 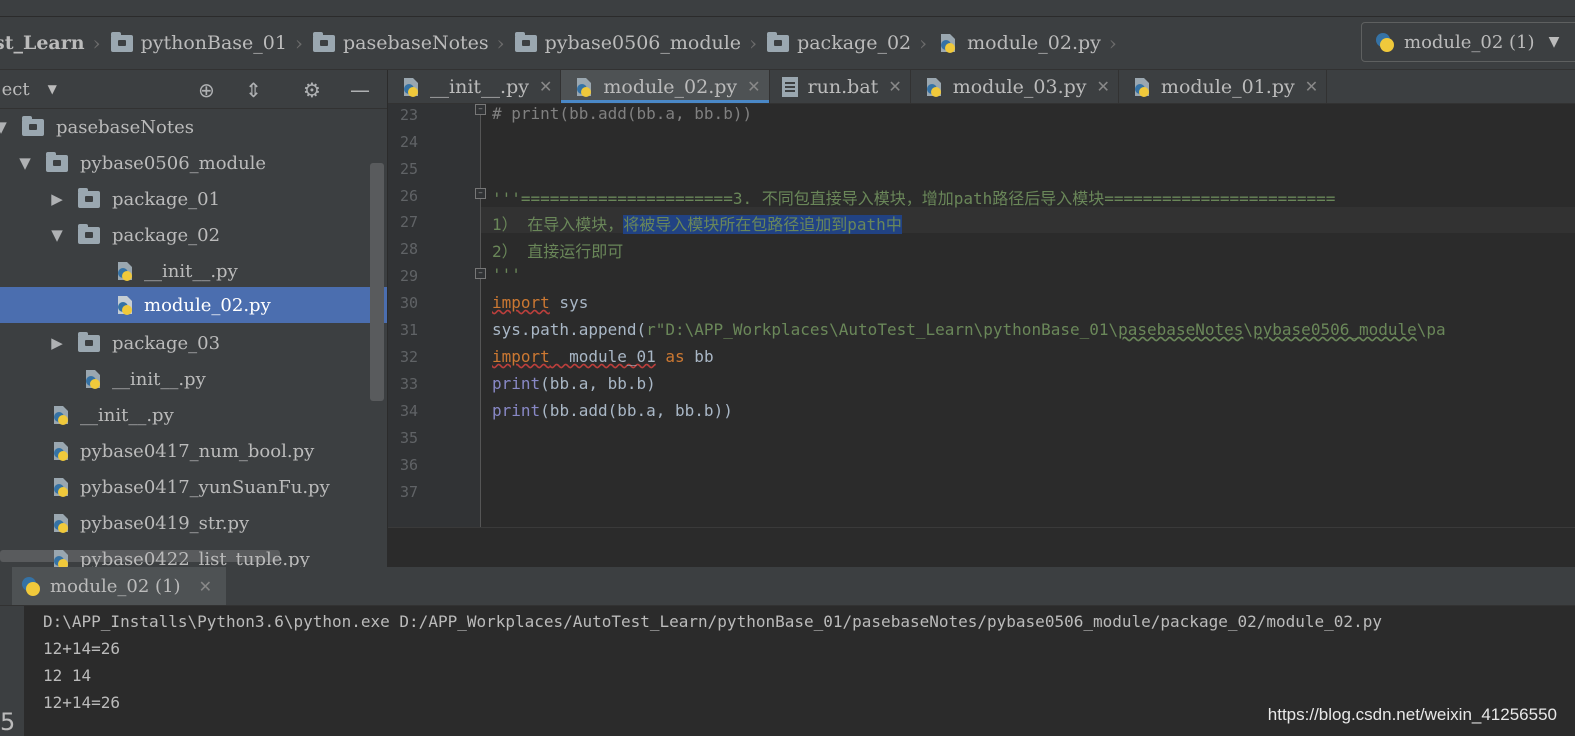 I want to click on project-panel-title: ject, so click(x=15, y=89).